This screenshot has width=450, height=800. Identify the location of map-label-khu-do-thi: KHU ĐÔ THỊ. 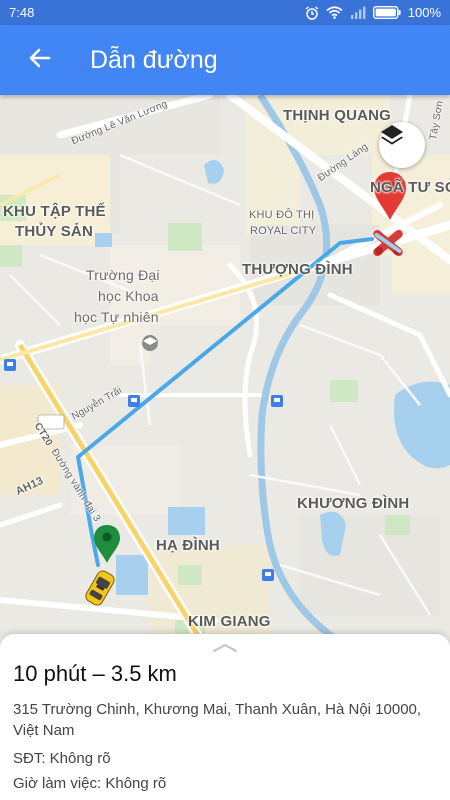
(282, 215).